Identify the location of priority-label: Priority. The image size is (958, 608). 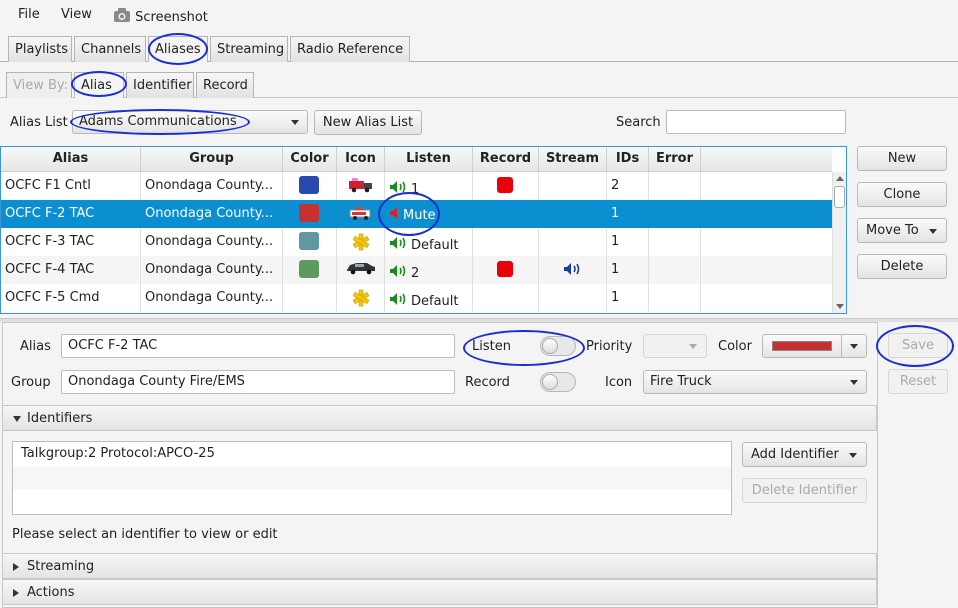
(609, 346).